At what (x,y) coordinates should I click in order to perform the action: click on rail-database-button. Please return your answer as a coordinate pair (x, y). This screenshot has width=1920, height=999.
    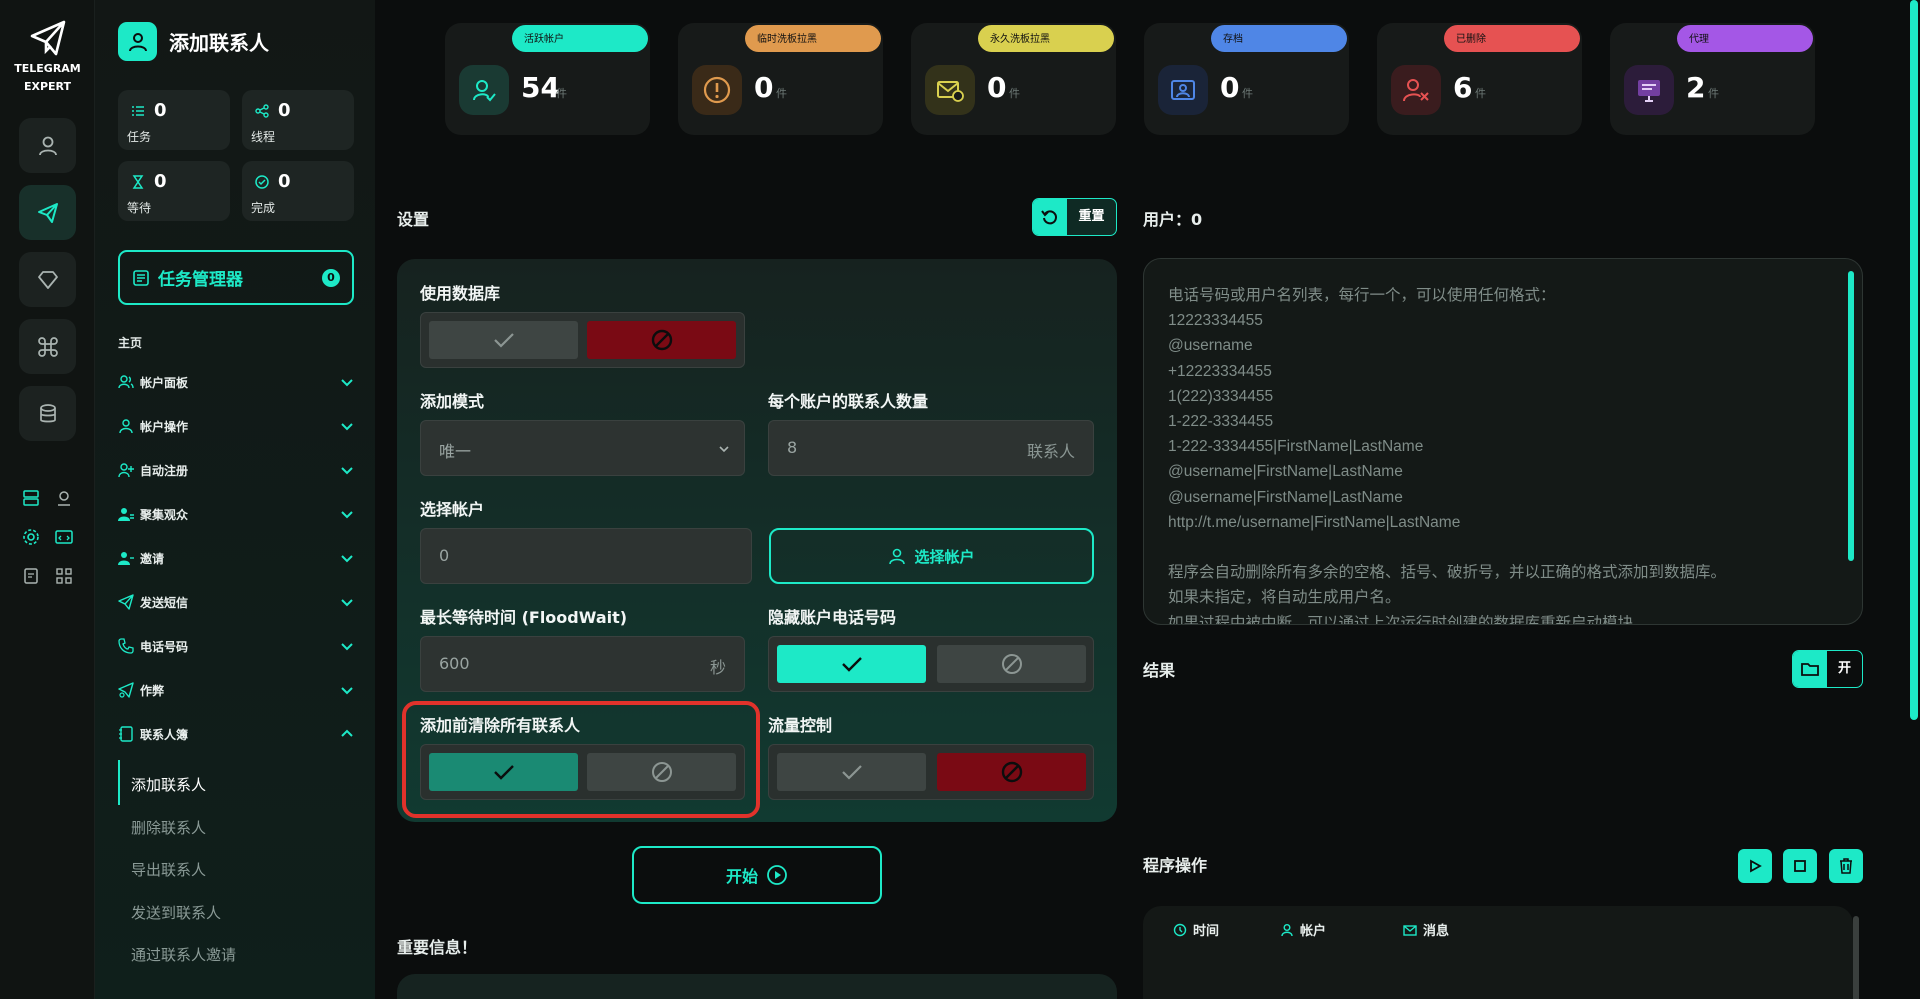
    Looking at the image, I should click on (47, 413).